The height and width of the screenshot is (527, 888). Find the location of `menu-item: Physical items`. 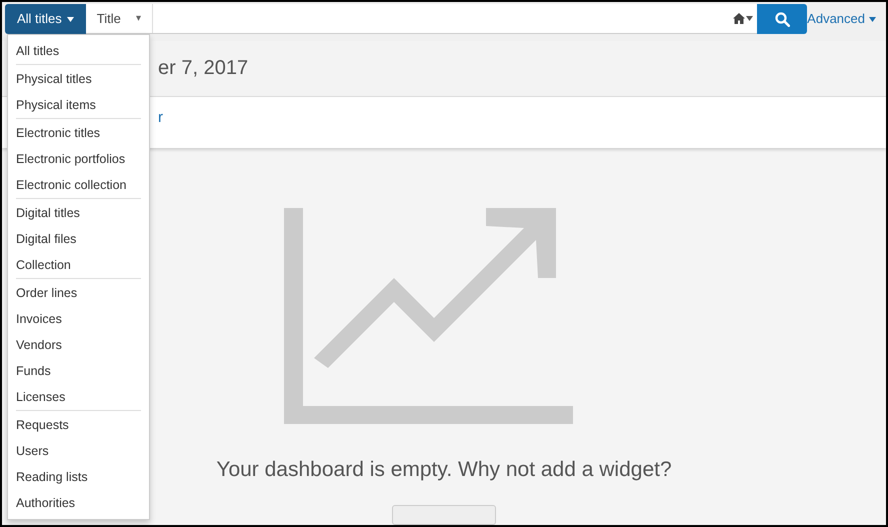

menu-item: Physical items is located at coordinates (78, 105).